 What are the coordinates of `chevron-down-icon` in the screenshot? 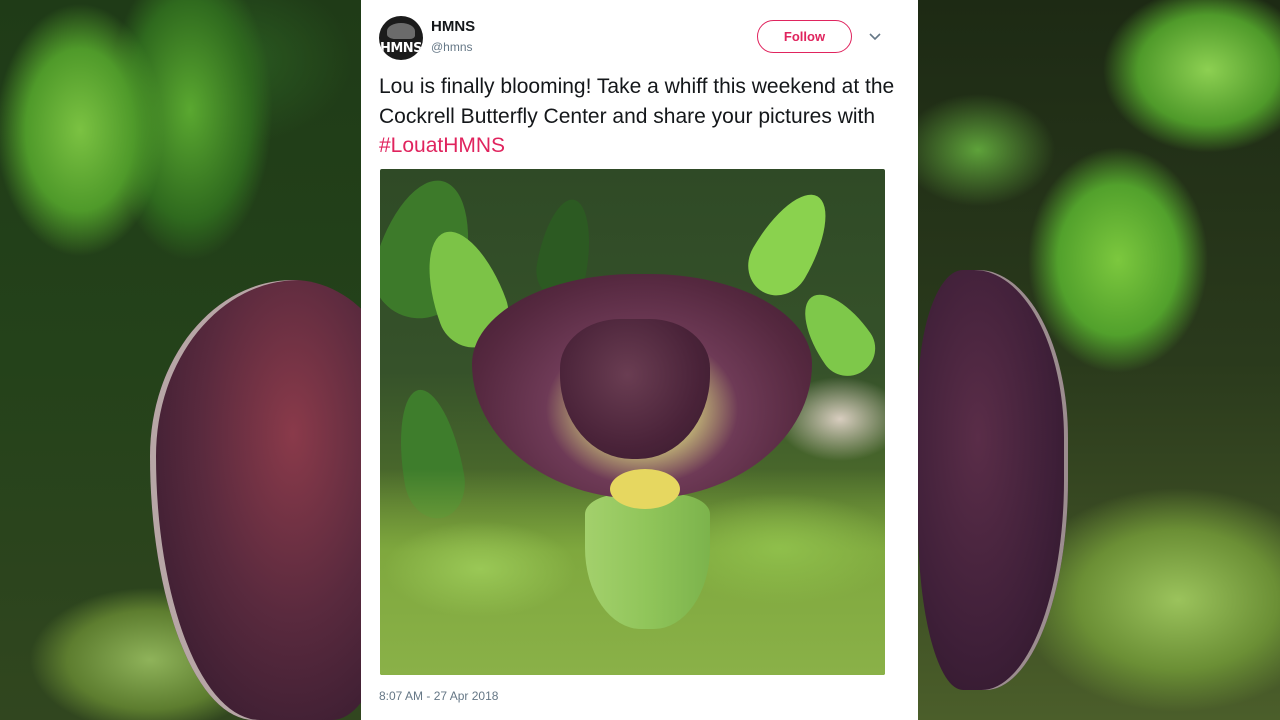 It's located at (875, 37).